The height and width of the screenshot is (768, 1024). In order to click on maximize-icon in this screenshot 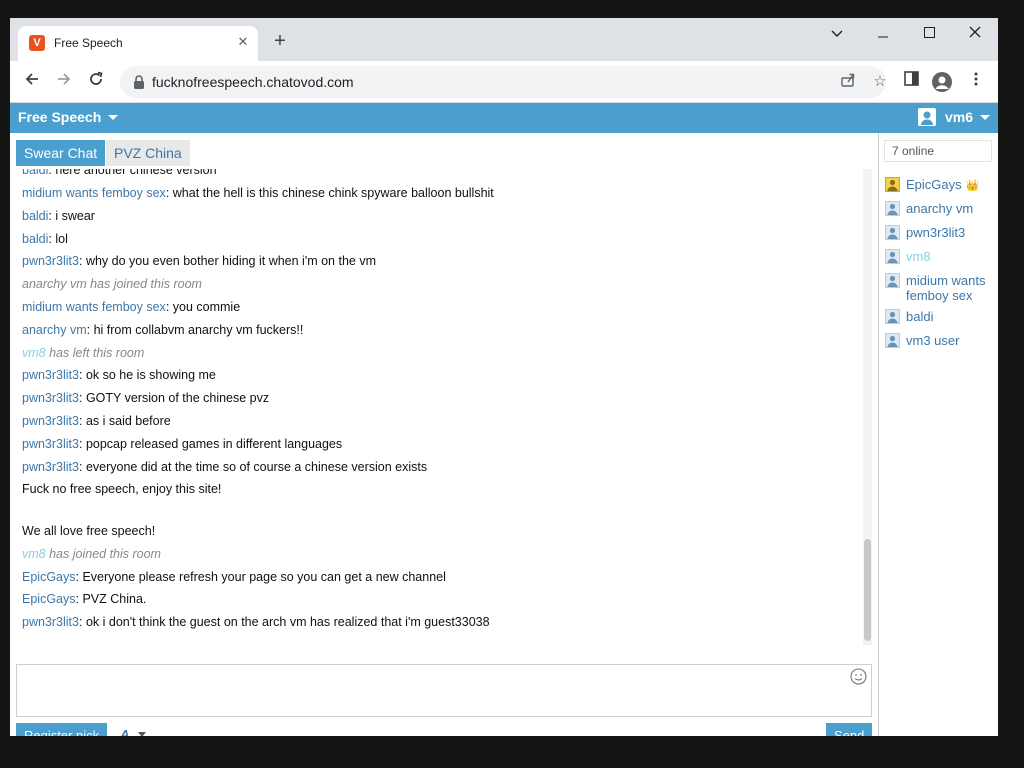, I will do `click(929, 33)`.